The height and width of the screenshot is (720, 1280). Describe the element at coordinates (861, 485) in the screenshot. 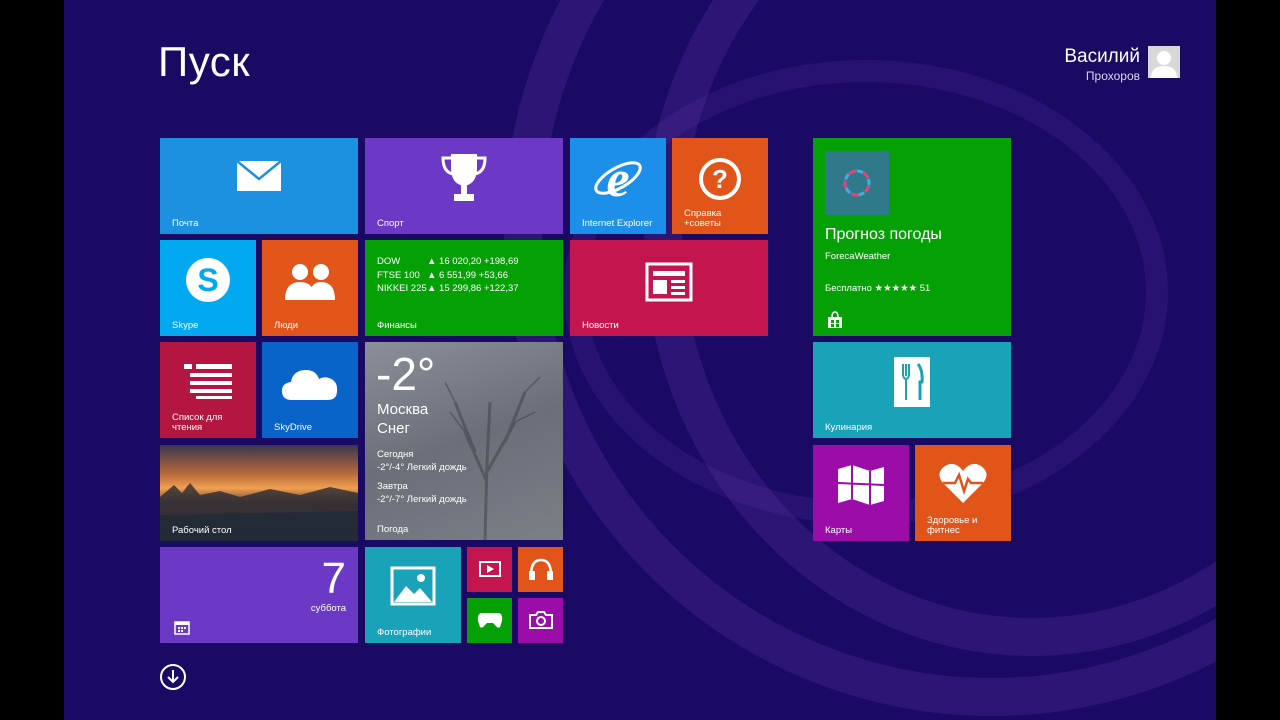

I see `map-icon` at that location.